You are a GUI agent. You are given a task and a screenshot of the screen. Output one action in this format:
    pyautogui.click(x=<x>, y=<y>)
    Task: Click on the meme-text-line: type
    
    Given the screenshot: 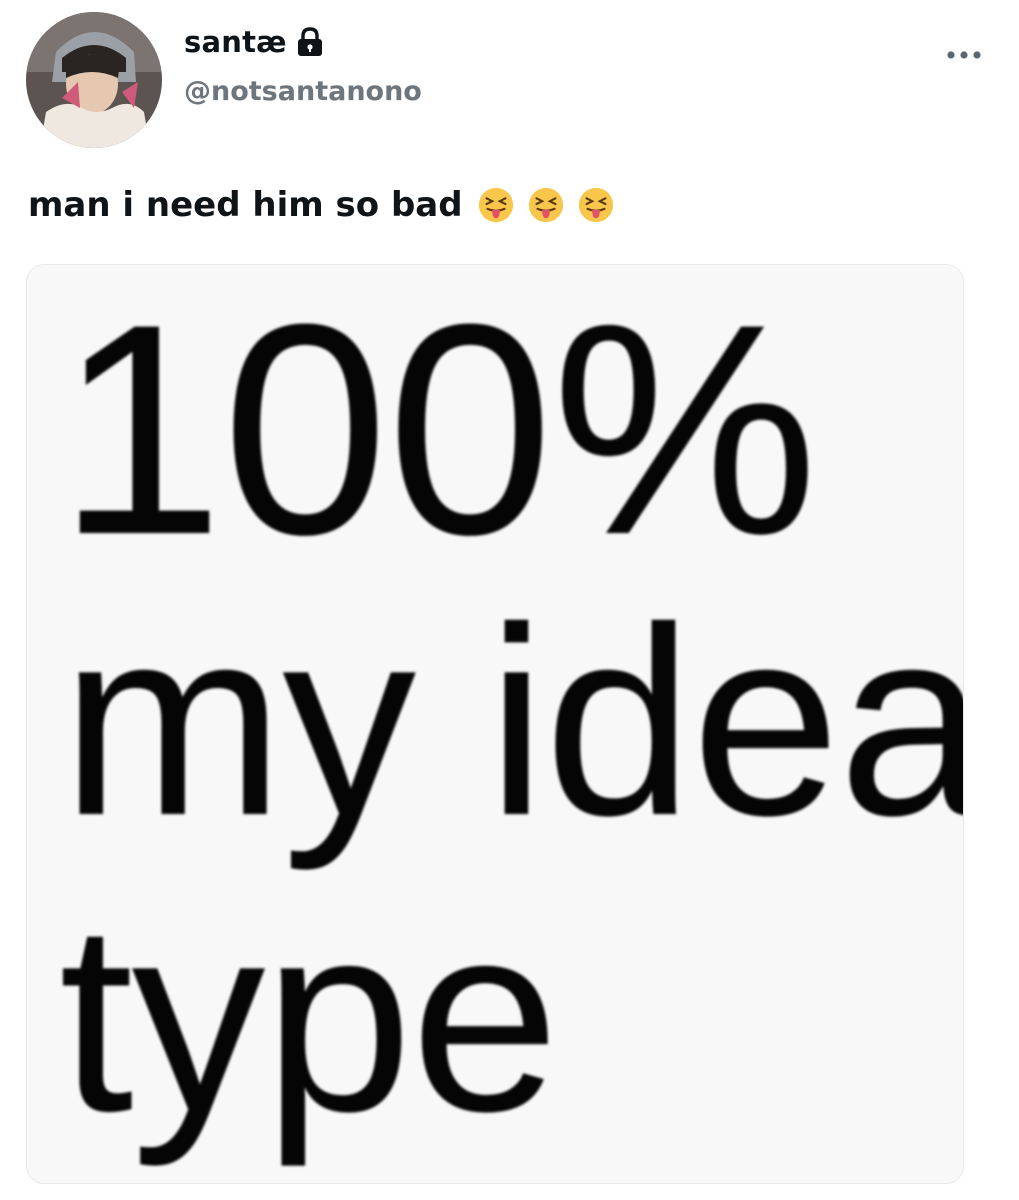 What is the action you would take?
    pyautogui.click(x=309, y=1017)
    